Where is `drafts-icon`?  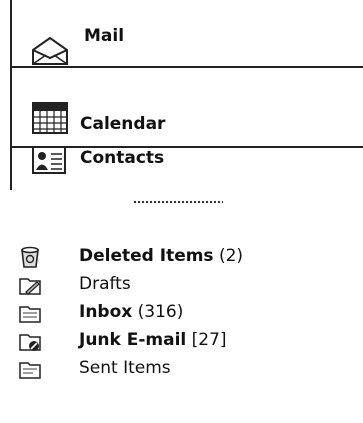 drafts-icon is located at coordinates (30, 285).